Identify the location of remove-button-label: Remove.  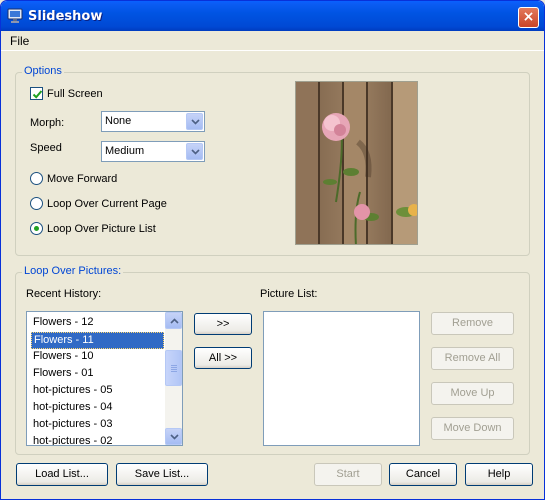
(472, 323).